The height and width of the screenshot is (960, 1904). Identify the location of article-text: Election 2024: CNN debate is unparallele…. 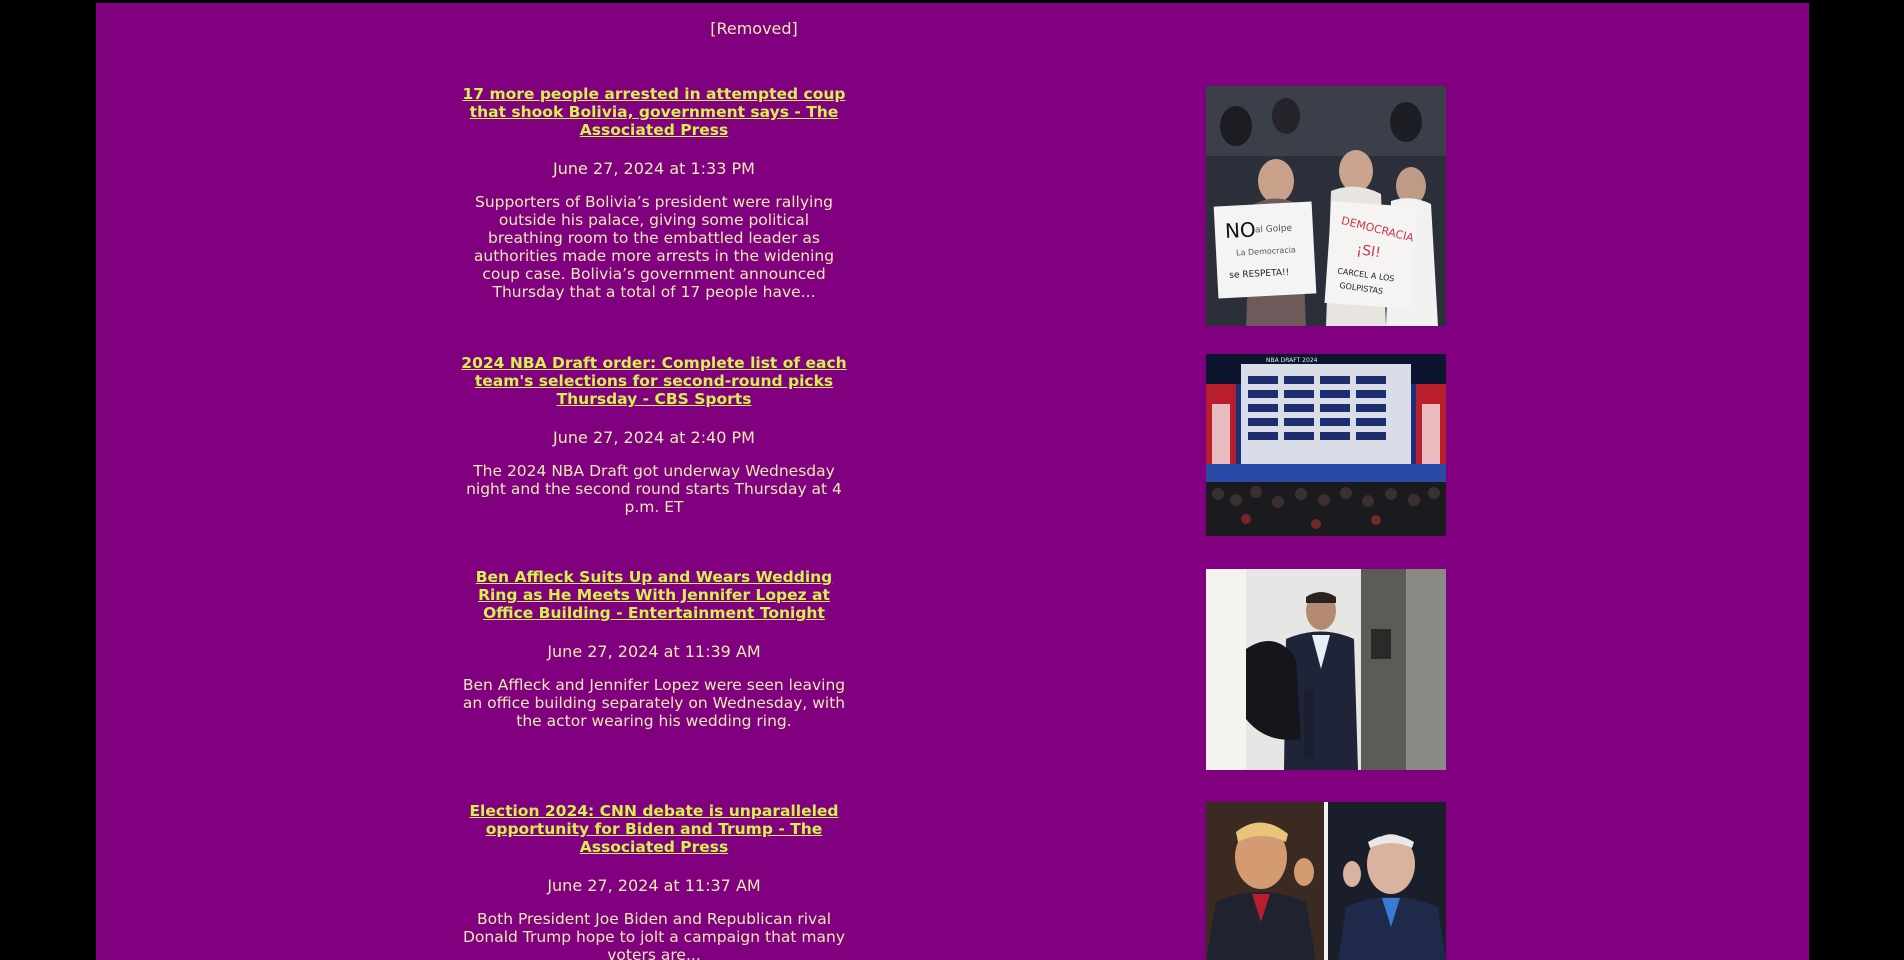
(654, 881).